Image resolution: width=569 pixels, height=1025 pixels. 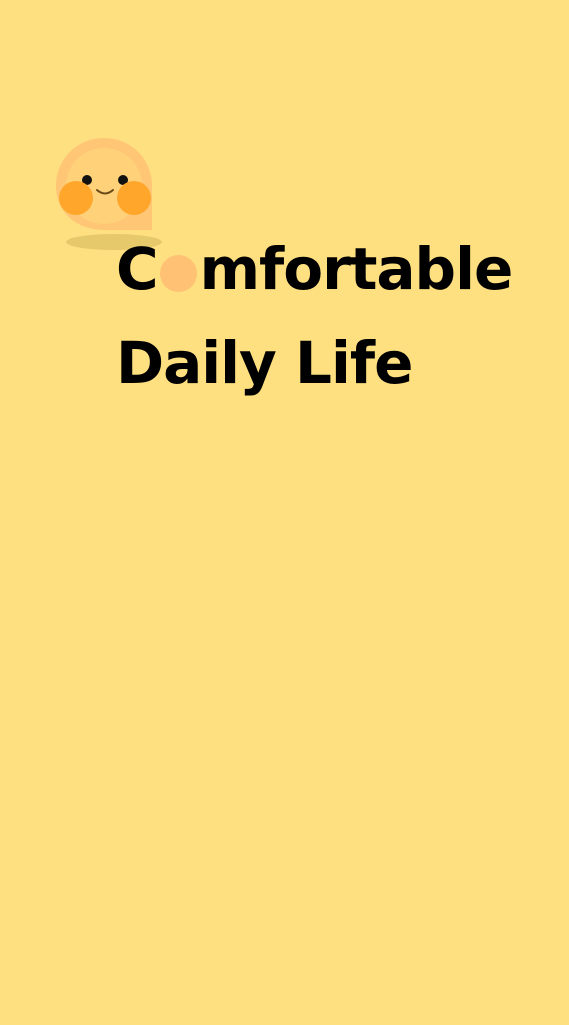 I want to click on tagline-line-1-end: mfortable, so click(x=356, y=269).